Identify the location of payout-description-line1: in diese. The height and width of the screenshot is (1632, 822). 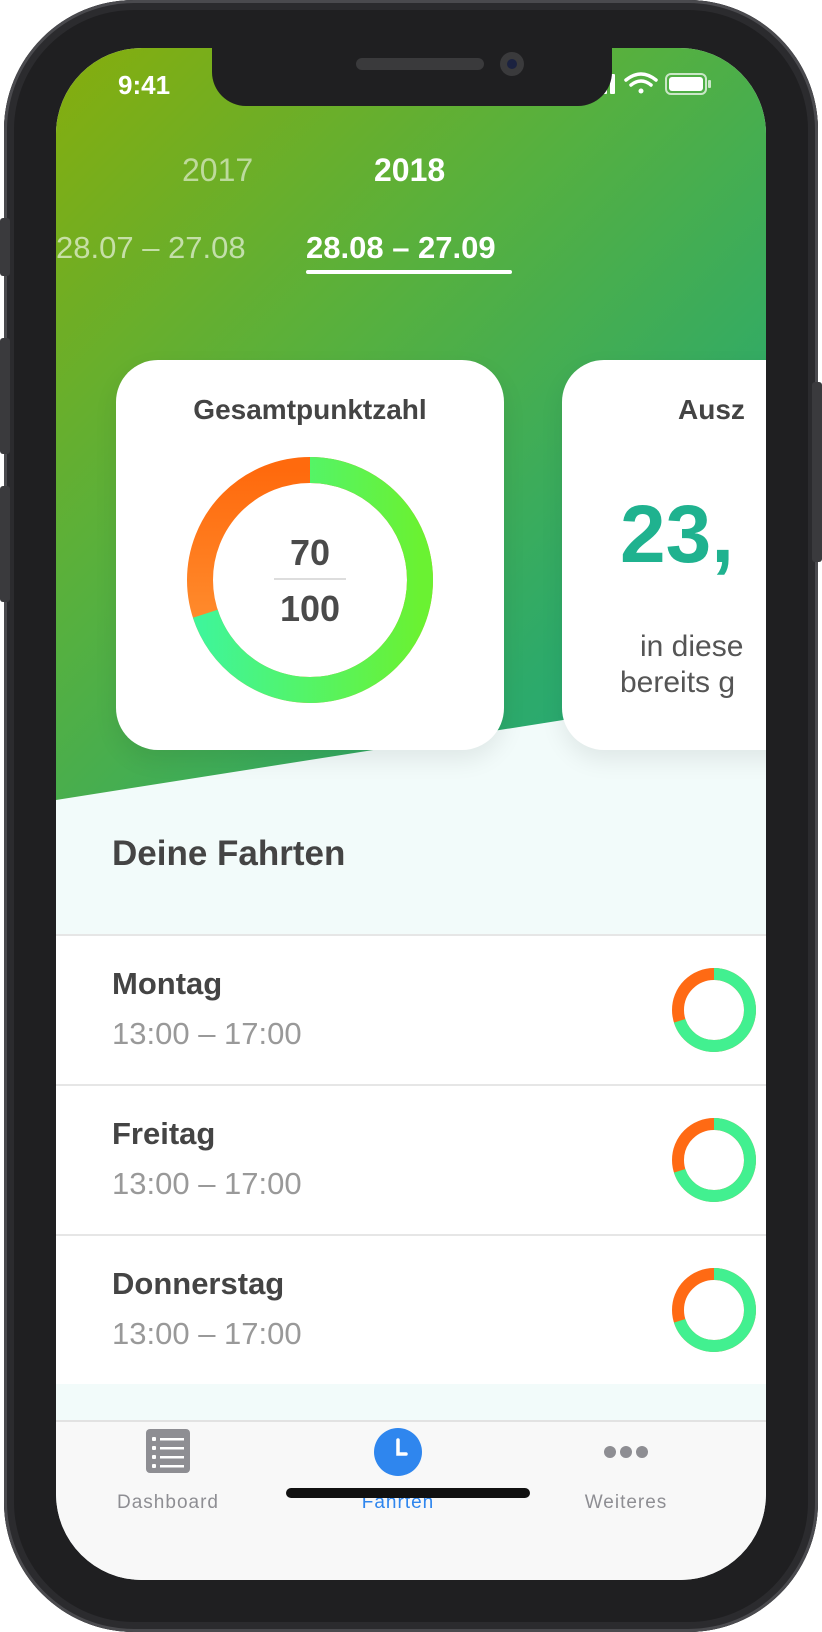
(692, 646).